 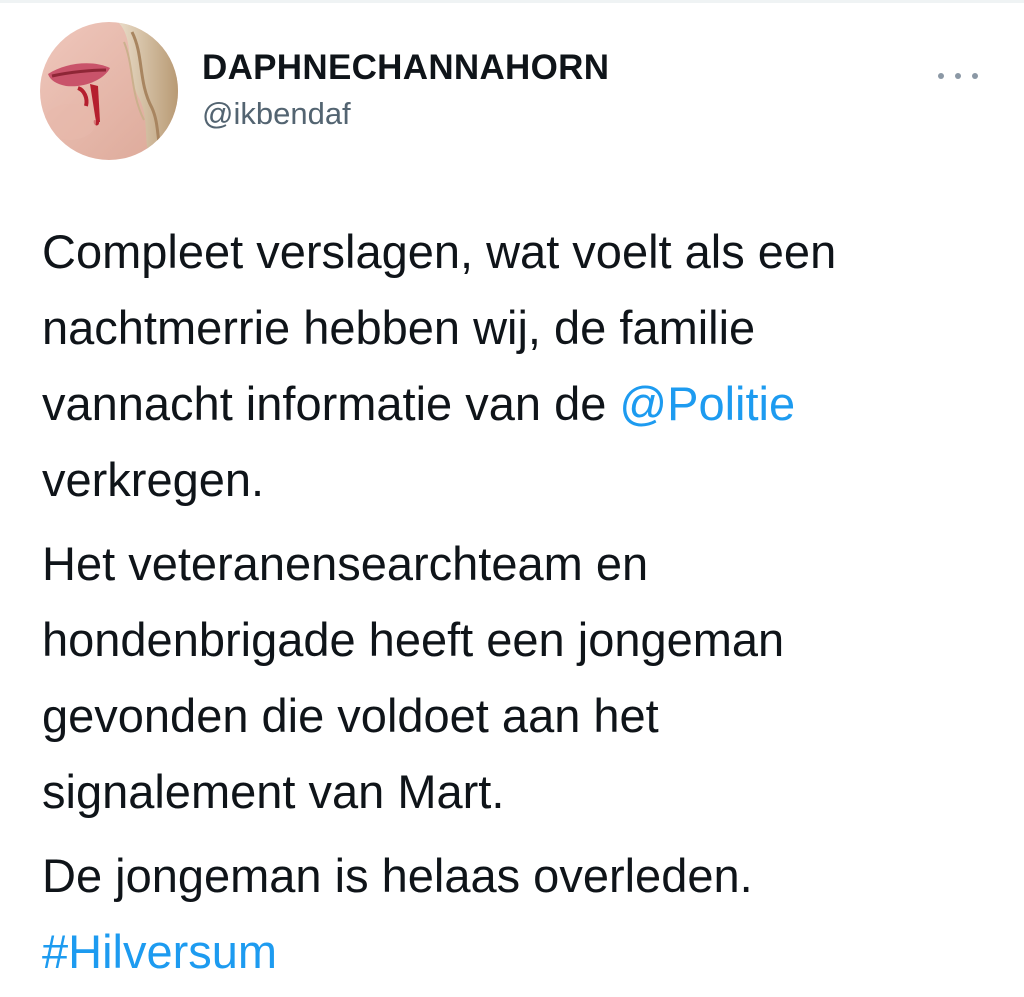 What do you see at coordinates (707, 403) in the screenshot?
I see `mention-link: @Politie` at bounding box center [707, 403].